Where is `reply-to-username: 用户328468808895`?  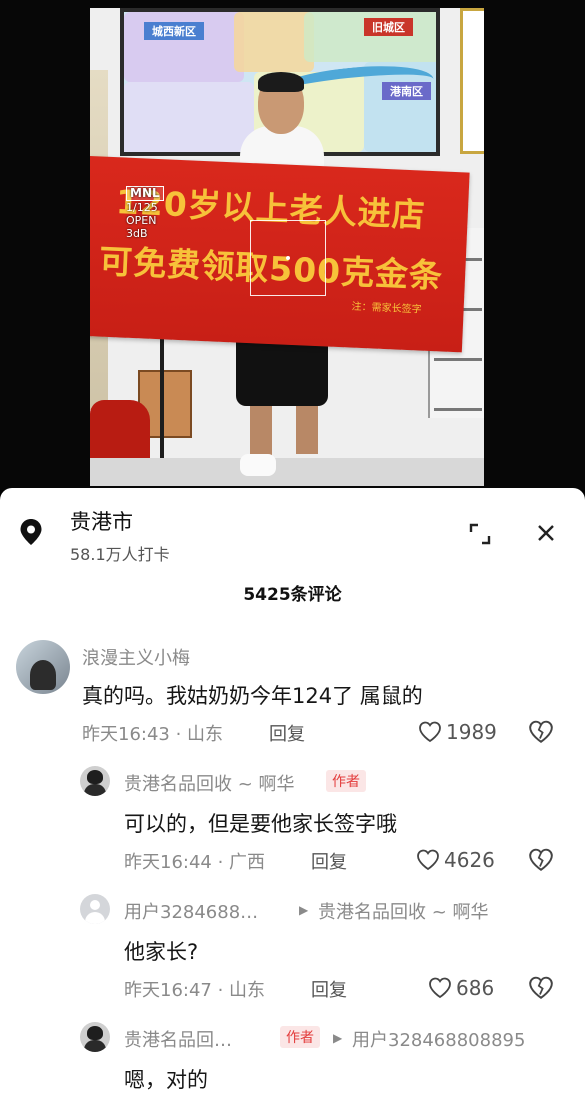 reply-to-username: 用户328468808895 is located at coordinates (438, 1039).